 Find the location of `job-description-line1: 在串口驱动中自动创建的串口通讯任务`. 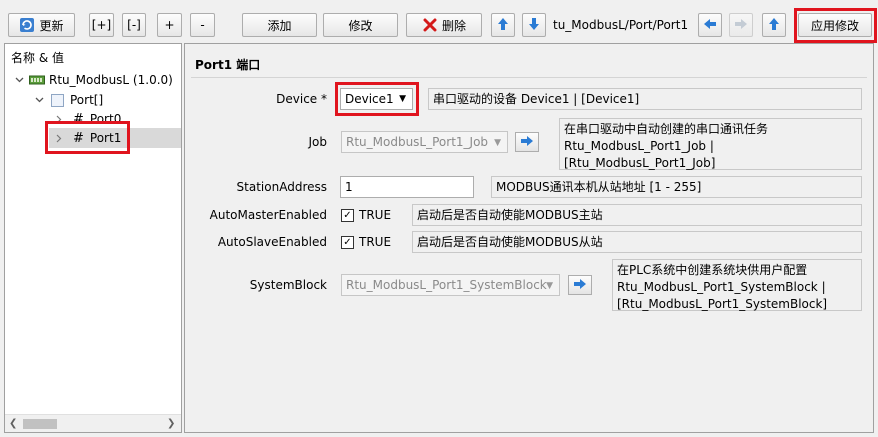

job-description-line1: 在串口驱动中自动创建的串口通讯任务 is located at coordinates (666, 129).